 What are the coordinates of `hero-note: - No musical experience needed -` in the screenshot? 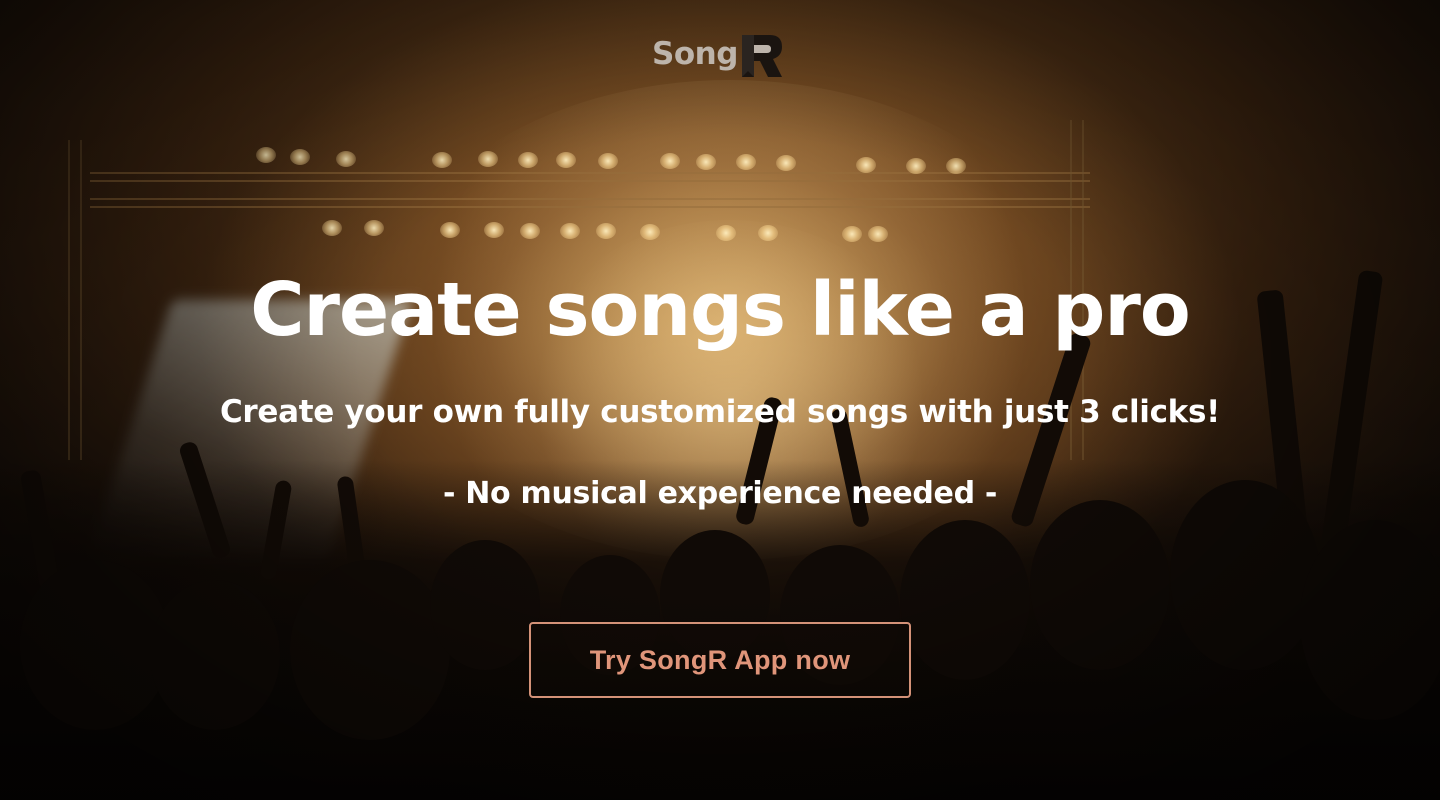 It's located at (720, 493).